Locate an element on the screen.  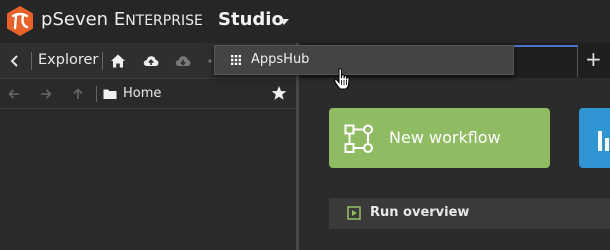
folder-icon is located at coordinates (110, 94).